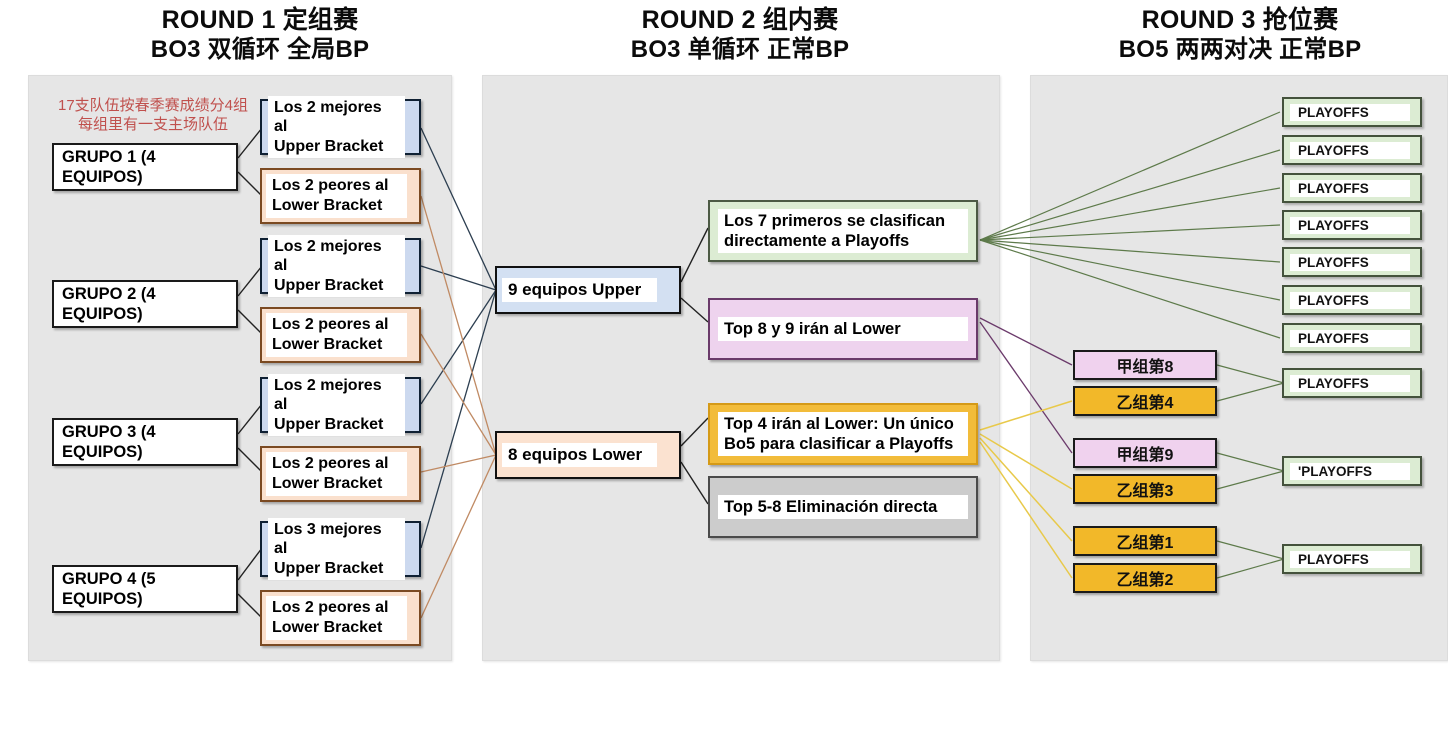 The height and width of the screenshot is (732, 1448). I want to click on outcome-top5-8-eliminated: Top 5-8 Eliminación directa, so click(843, 507).